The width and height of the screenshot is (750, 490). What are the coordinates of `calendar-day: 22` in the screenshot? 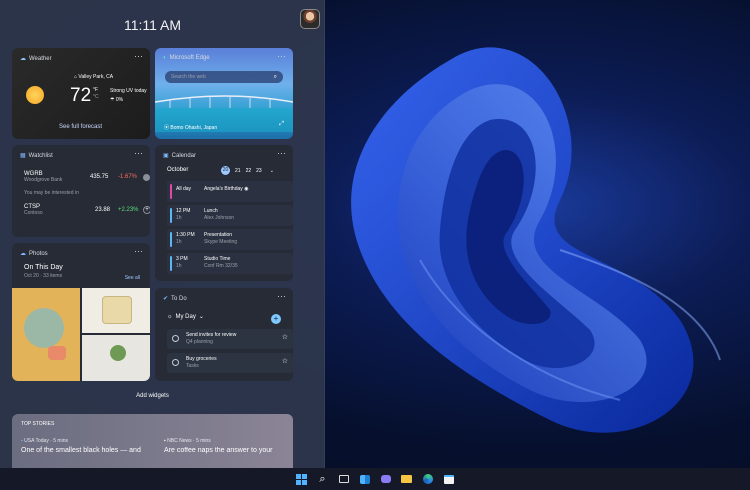 It's located at (249, 171).